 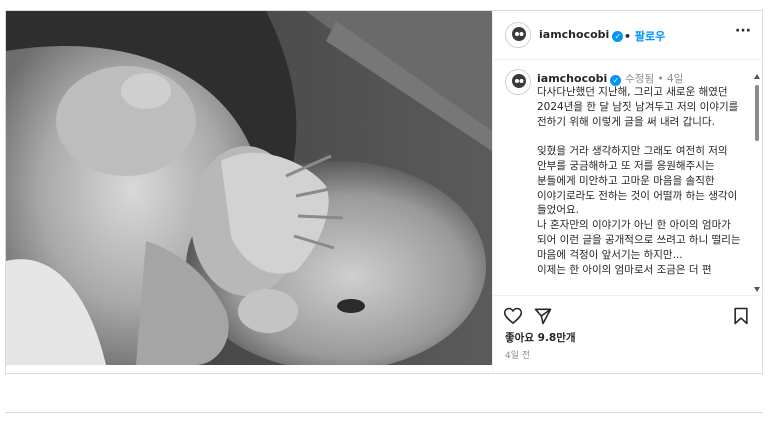 What do you see at coordinates (640, 79) in the screenshot?
I see `edited-label: 수정됨` at bounding box center [640, 79].